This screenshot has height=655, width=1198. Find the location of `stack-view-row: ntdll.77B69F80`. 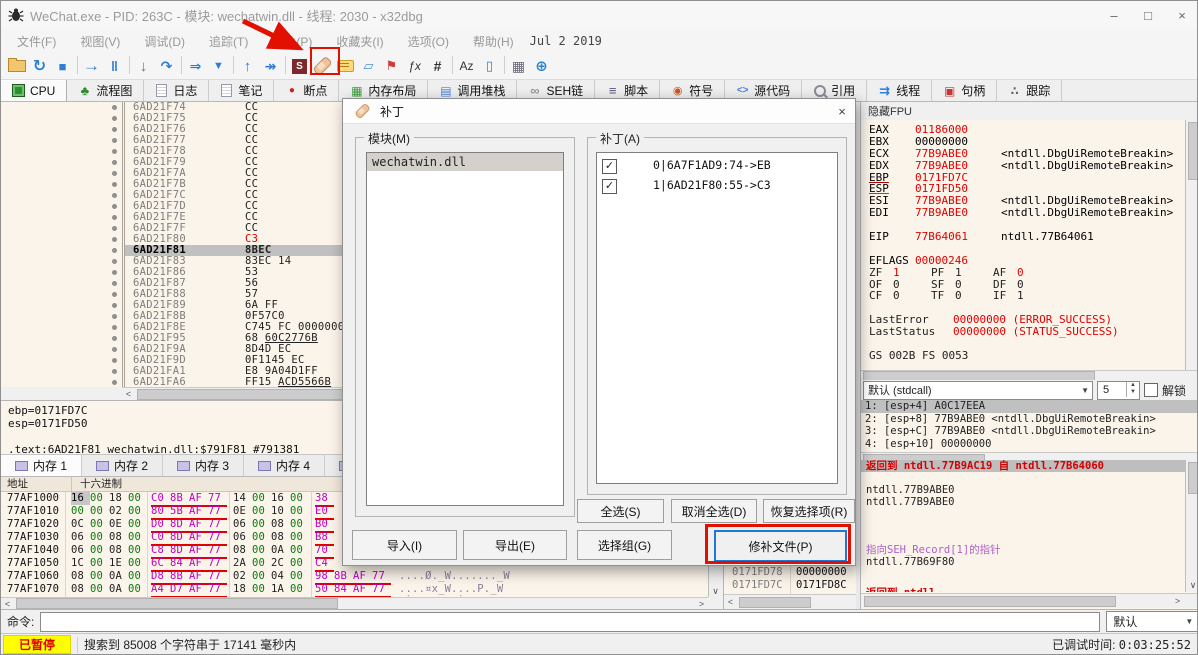

stack-view-row: ntdll.77B69F80 is located at coordinates (1023, 562).